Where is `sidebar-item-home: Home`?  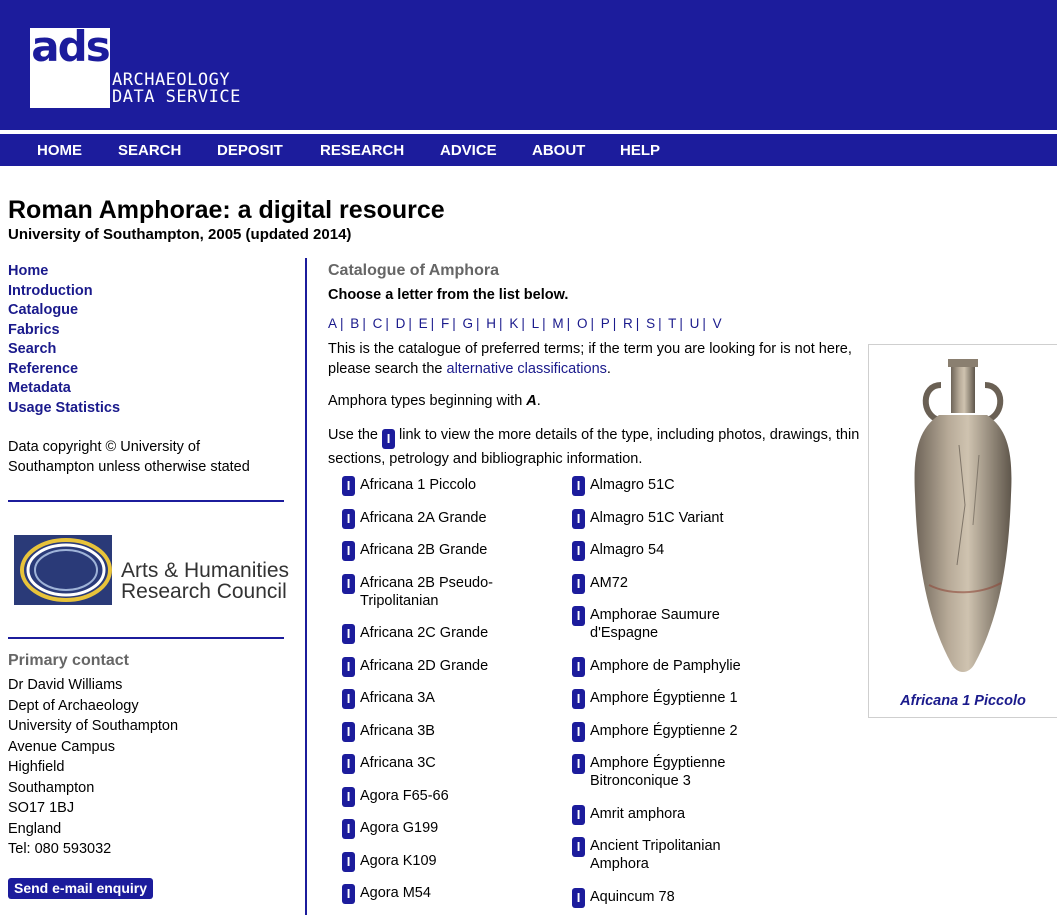
sidebar-item-home: Home is located at coordinates (64, 272).